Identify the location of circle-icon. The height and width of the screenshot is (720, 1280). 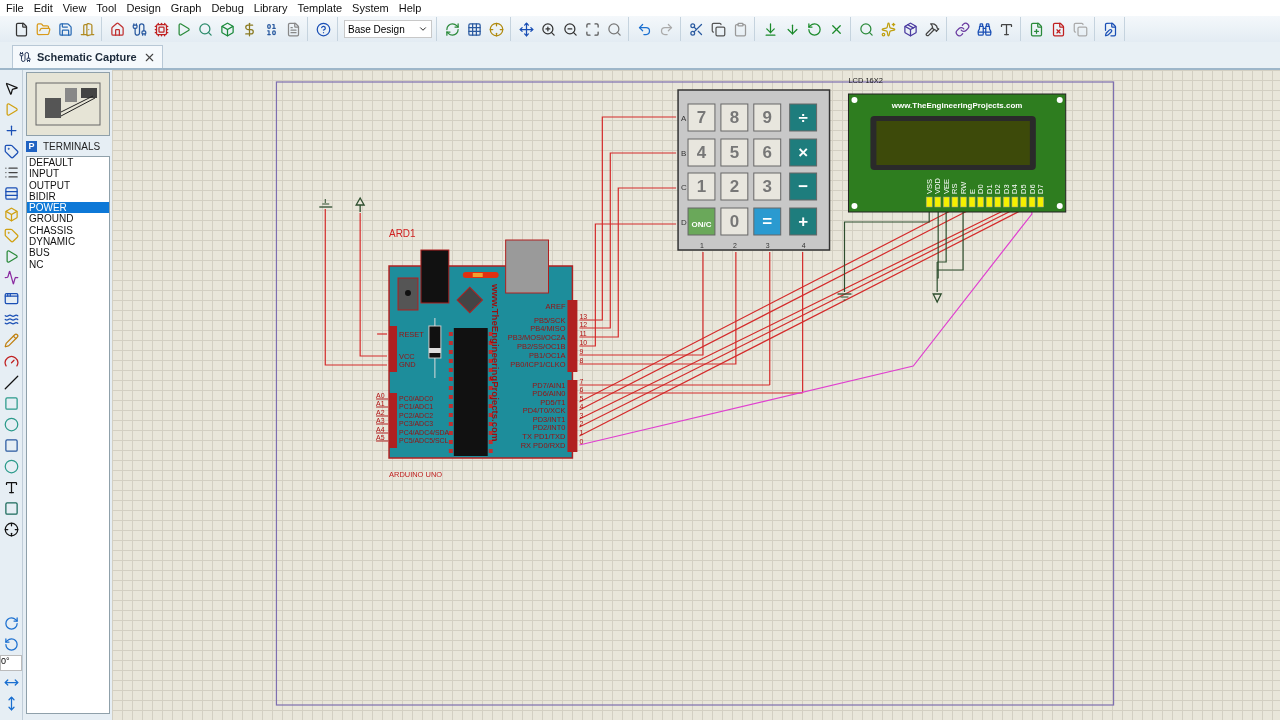
(11, 424).